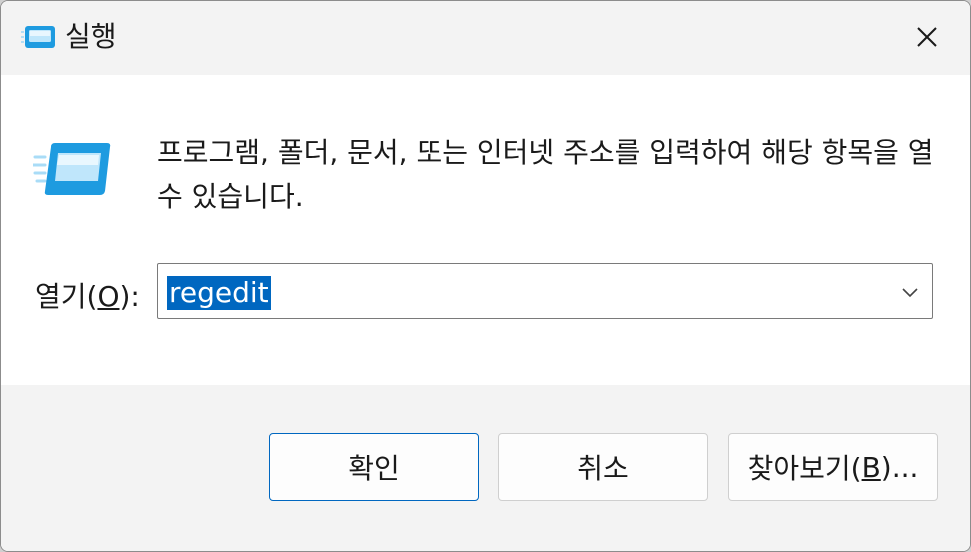  What do you see at coordinates (129, 296) in the screenshot?
I see `open-label-suffix: ):` at bounding box center [129, 296].